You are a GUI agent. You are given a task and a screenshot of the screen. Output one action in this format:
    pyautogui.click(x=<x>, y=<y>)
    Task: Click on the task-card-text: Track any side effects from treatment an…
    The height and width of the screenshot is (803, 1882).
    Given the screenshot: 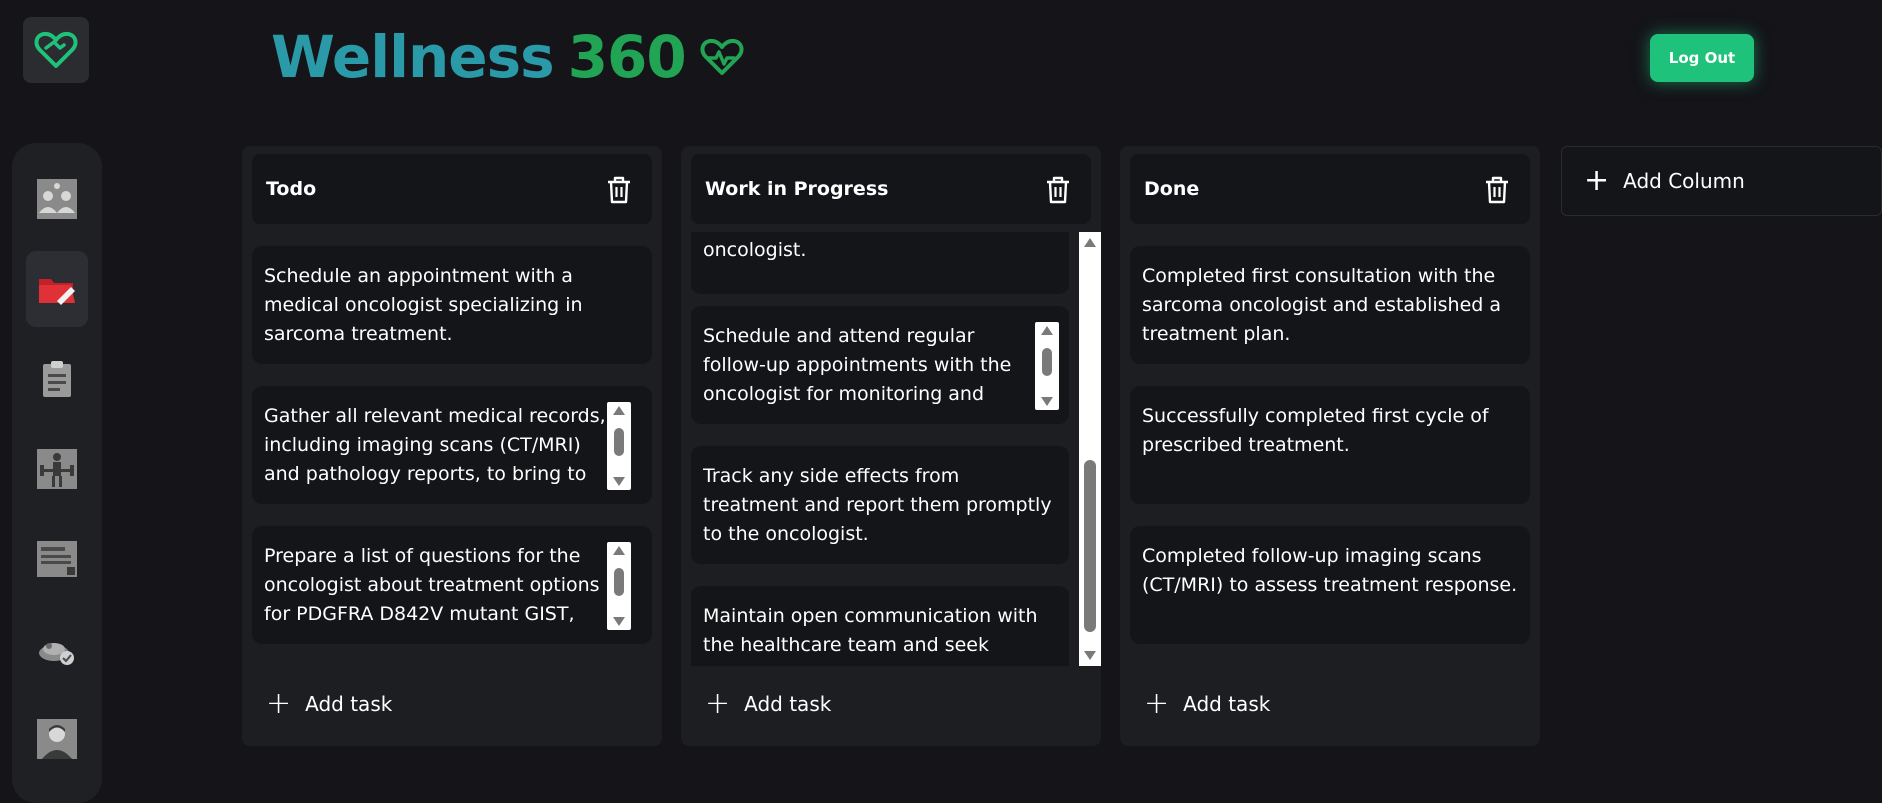 What is the action you would take?
    pyautogui.click(x=881, y=506)
    